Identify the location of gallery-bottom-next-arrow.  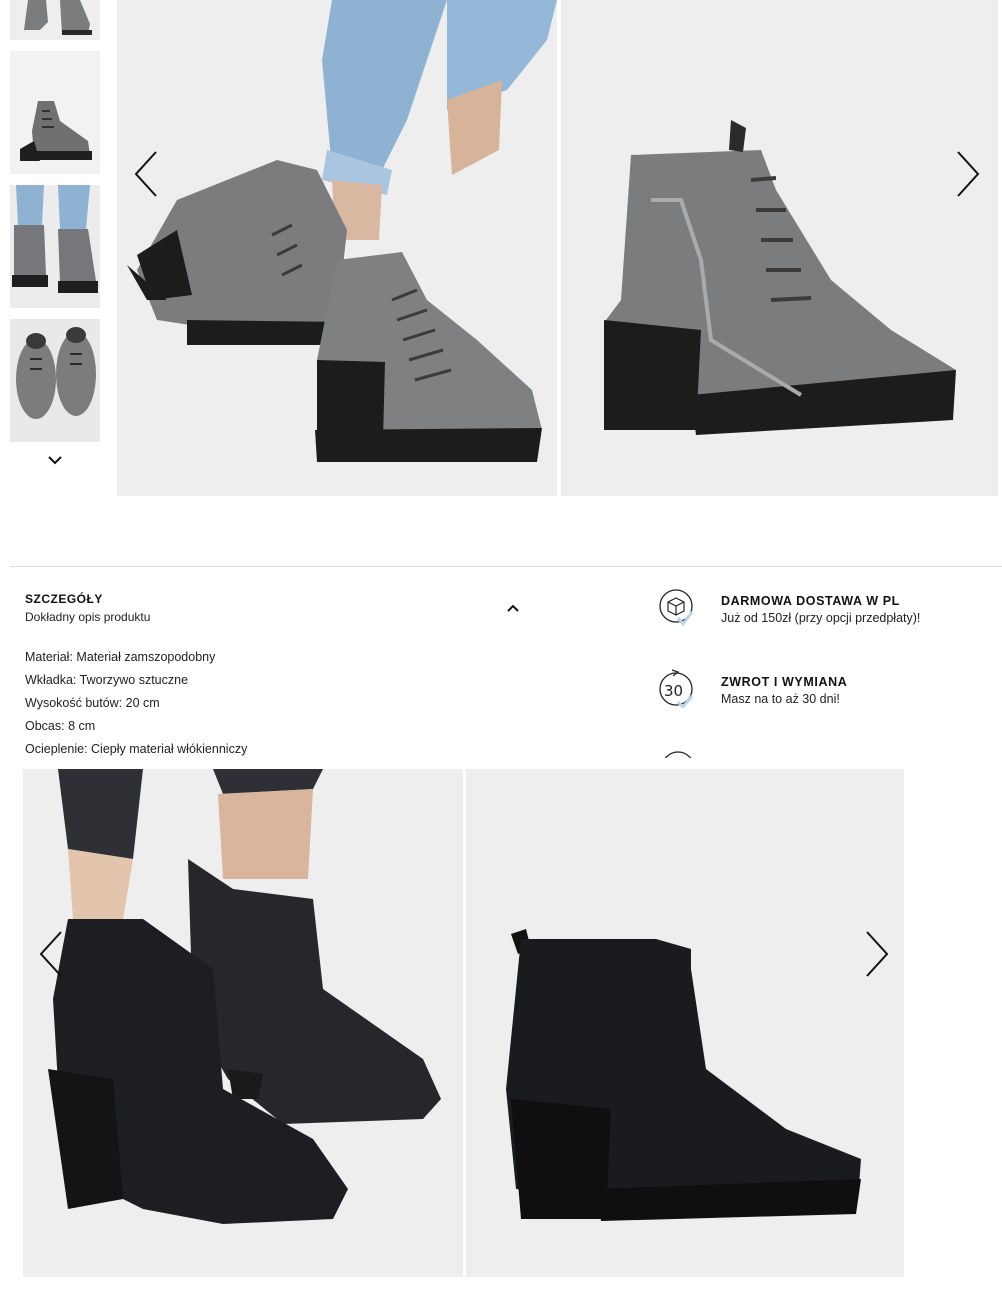
(875, 954).